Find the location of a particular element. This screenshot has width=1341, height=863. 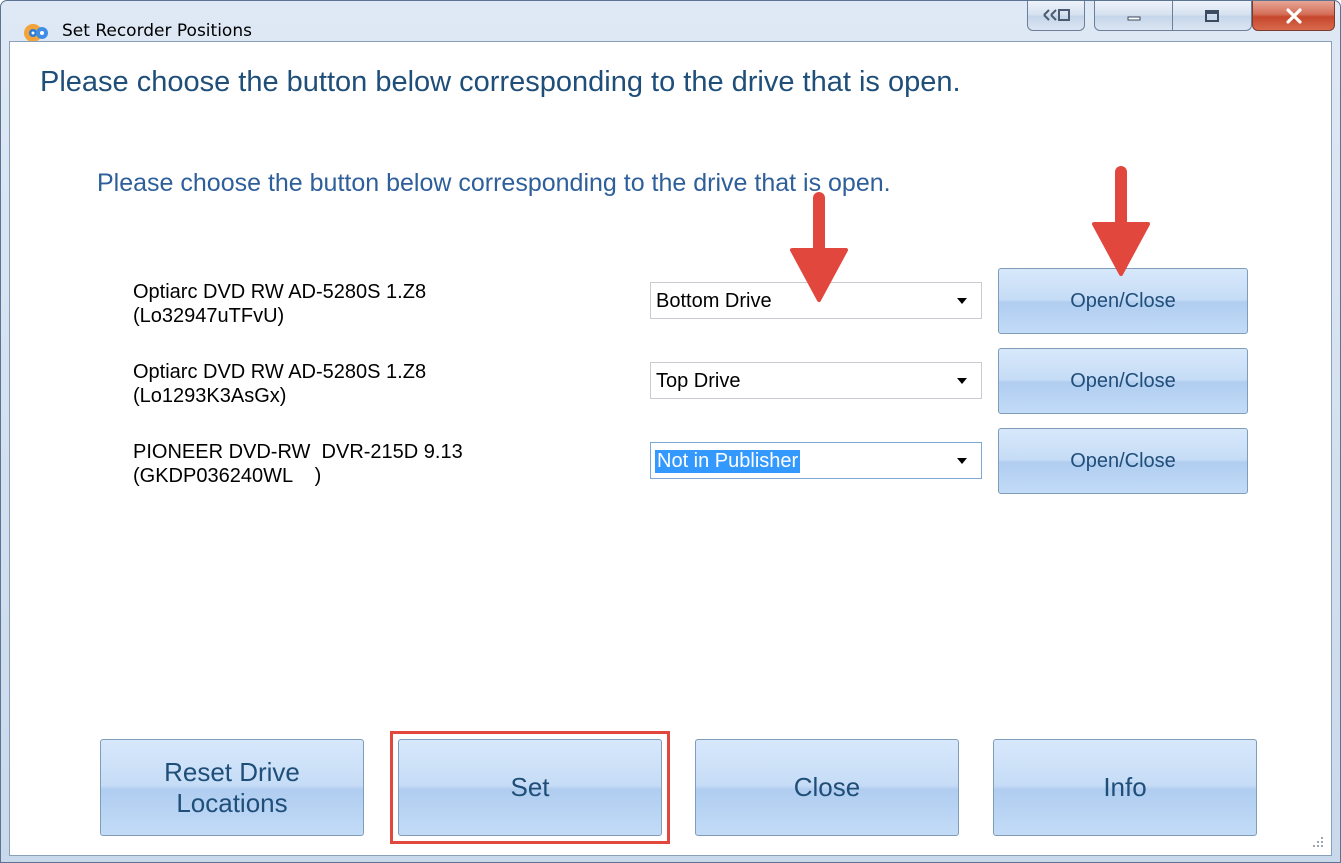

drive-serial: (Lo1293K3AsGx) is located at coordinates (210, 396).